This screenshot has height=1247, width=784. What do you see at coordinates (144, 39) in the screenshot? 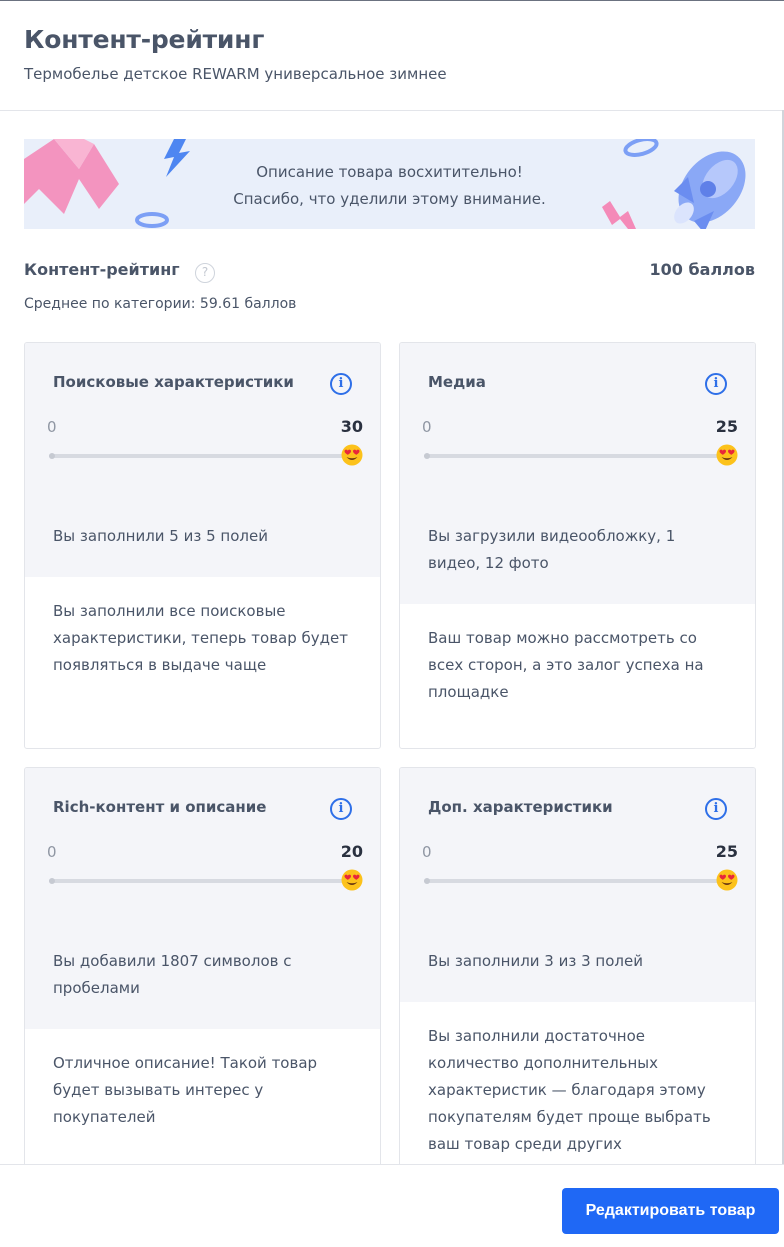
I see `page-title: Контент-рейтинг` at bounding box center [144, 39].